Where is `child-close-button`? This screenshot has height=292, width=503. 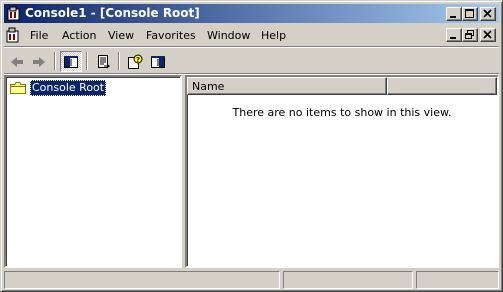 child-close-button is located at coordinates (488, 35).